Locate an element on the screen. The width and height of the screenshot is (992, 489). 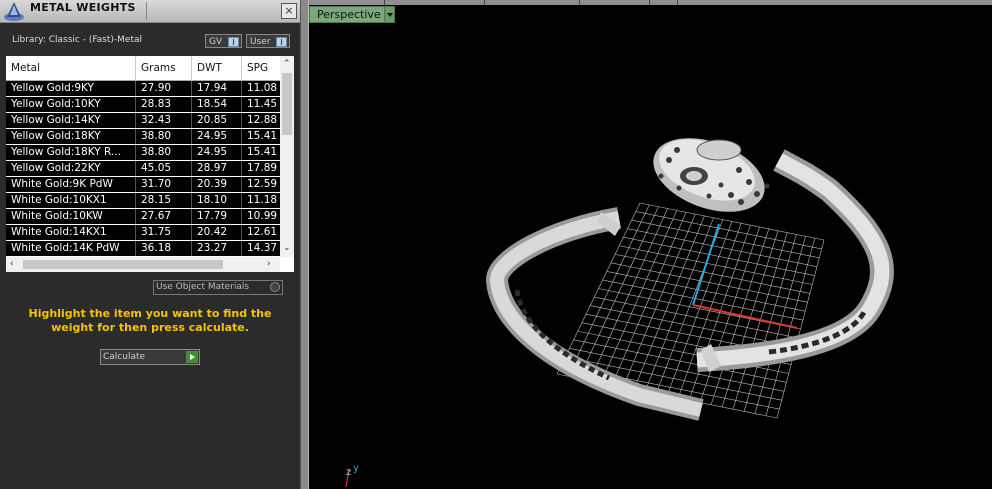
table-row: White Gold:10KW 27.67 17.79 10.99 is located at coordinates (143, 216).